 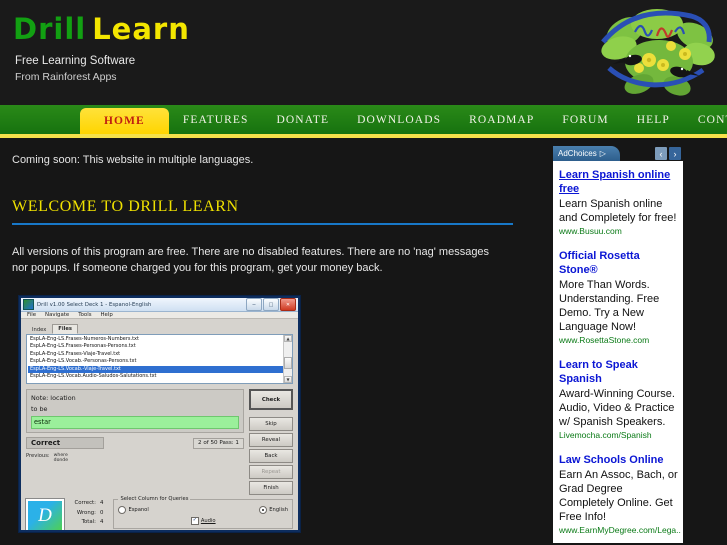 I want to click on heading-divider, so click(x=262, y=224).